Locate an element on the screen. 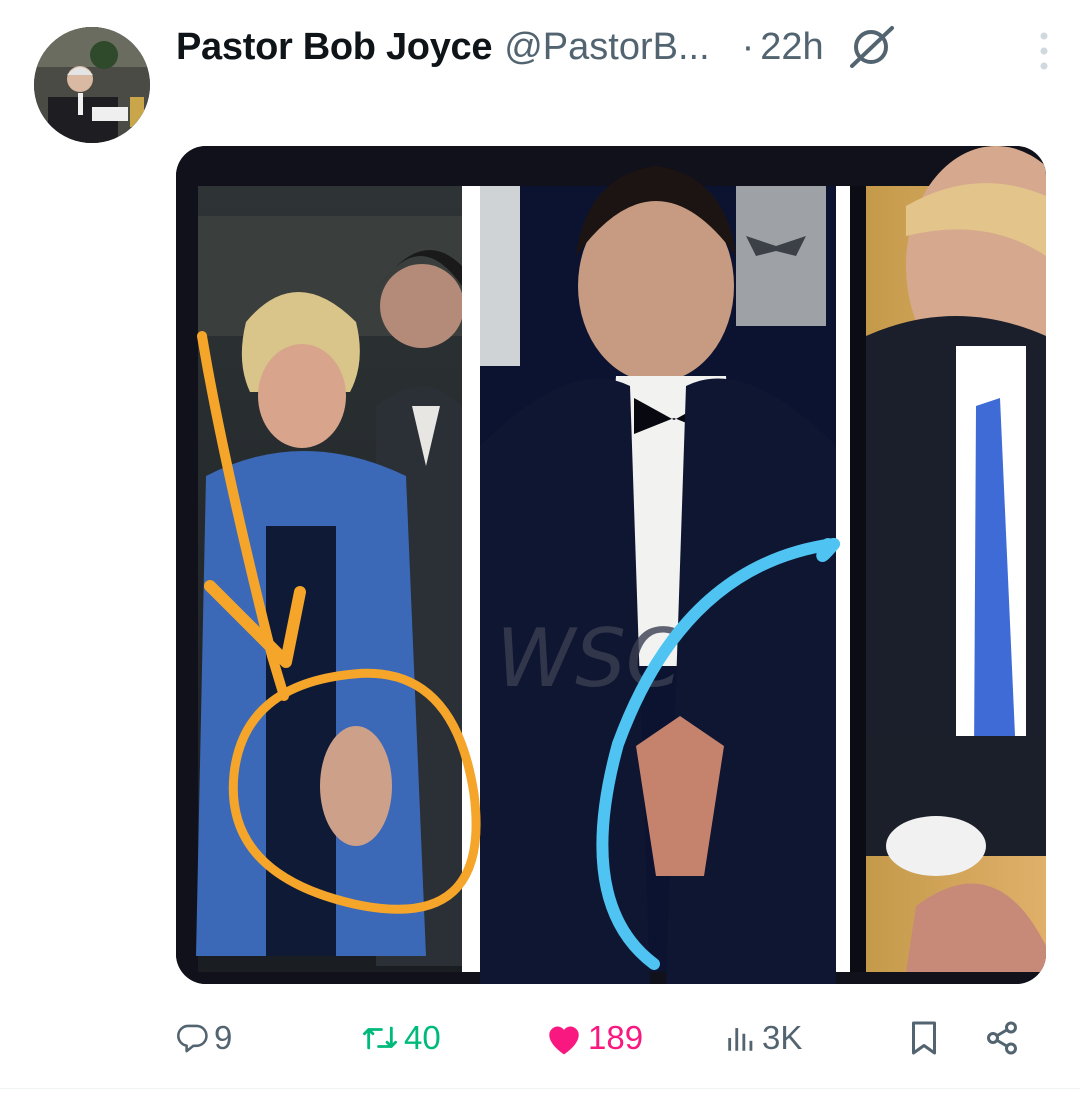 The image size is (1080, 1098). tweet-header: Pastor Bob Joyce @PastorB... · 22h is located at coordinates (616, 47).